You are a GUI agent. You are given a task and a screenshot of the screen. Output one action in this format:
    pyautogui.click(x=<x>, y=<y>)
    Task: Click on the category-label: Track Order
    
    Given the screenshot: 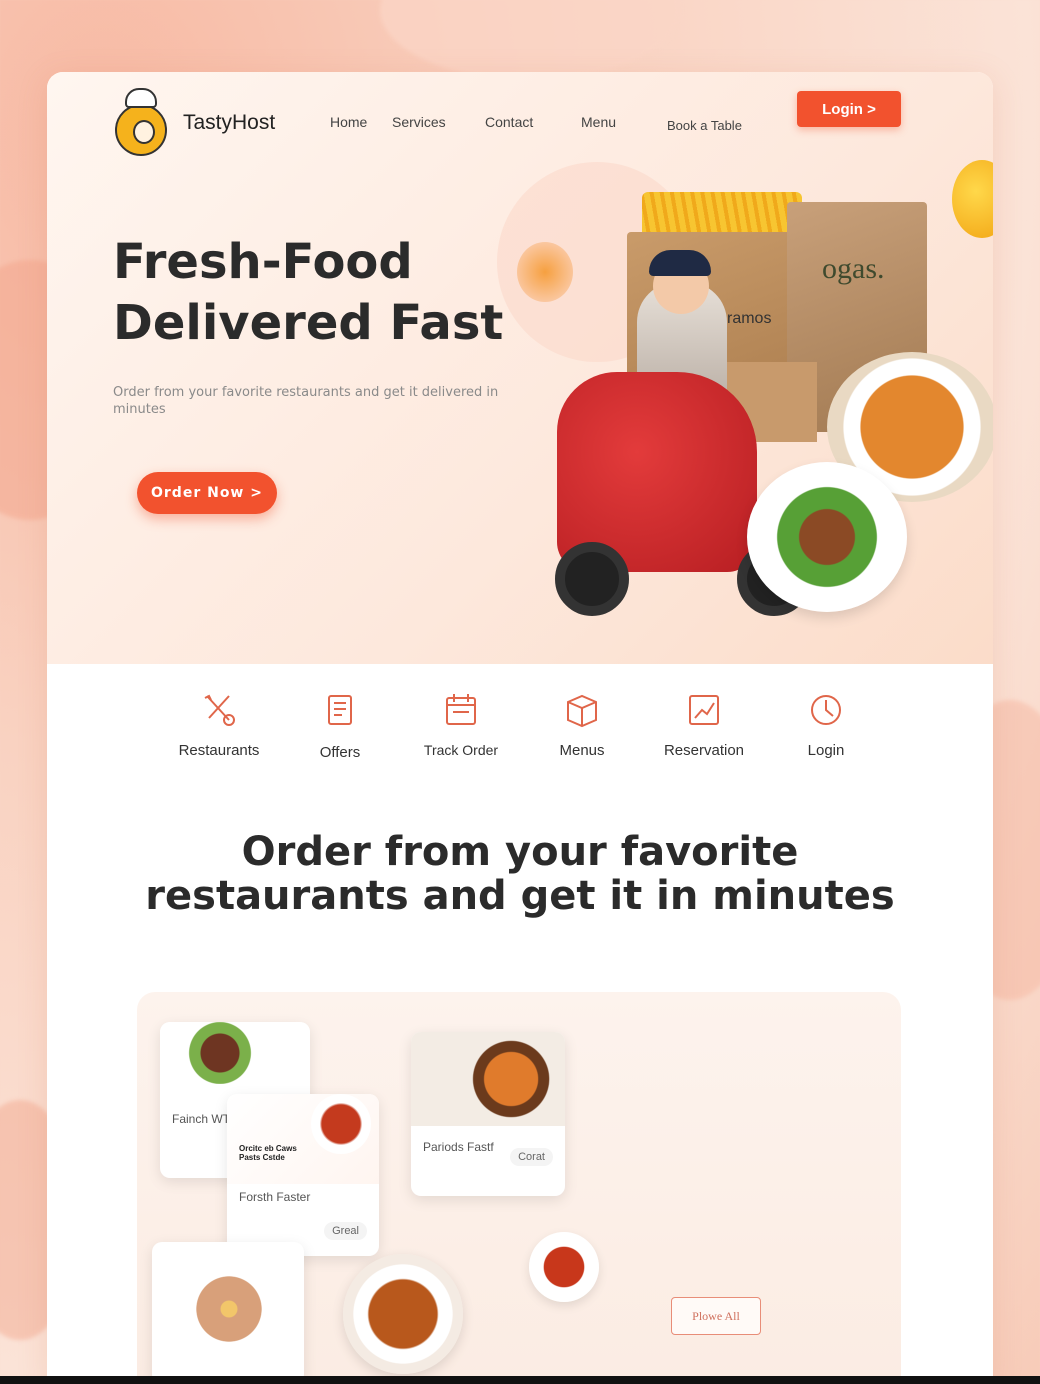 What is the action you would take?
    pyautogui.click(x=461, y=750)
    